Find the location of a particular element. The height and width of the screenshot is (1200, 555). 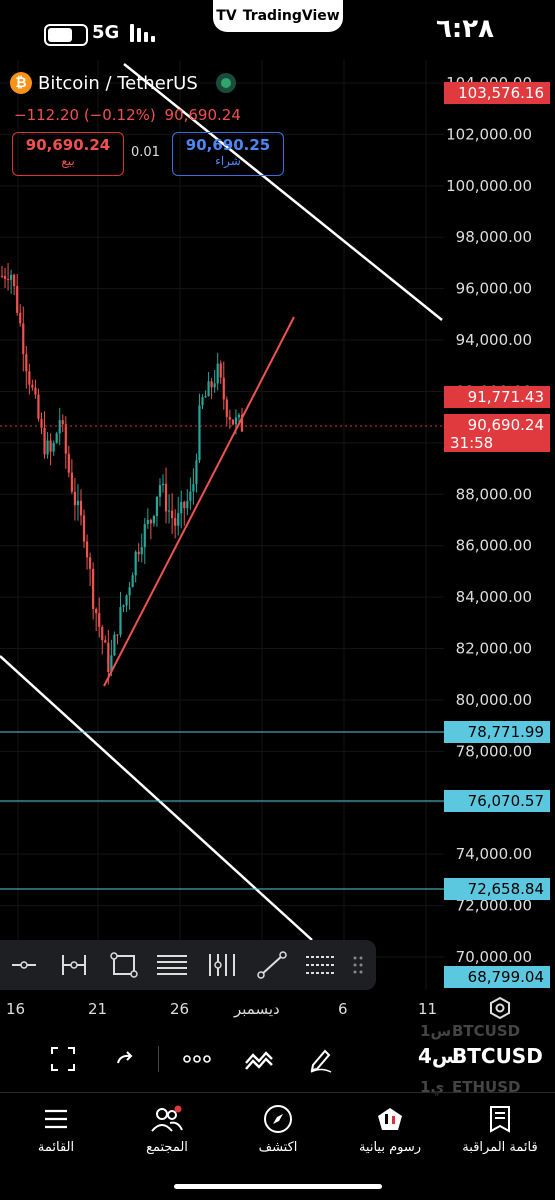

range-icon is located at coordinates (74, 965).